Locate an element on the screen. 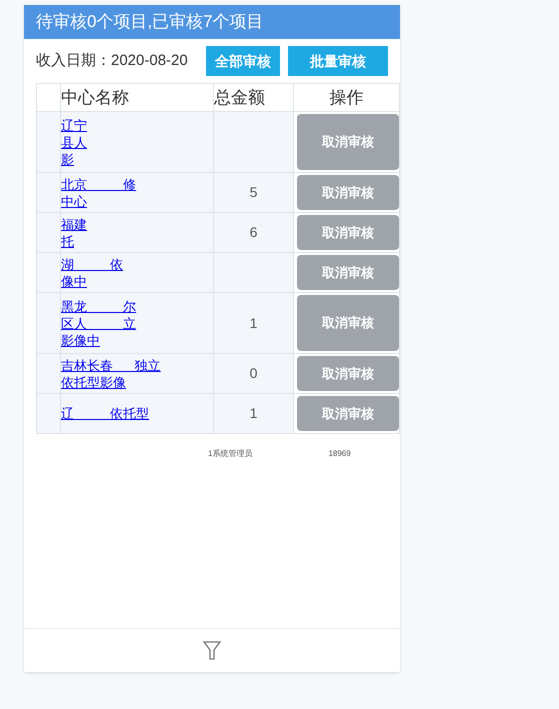 Image resolution: width=559 pixels, height=709 pixels. center-name-link: 福建 is located at coordinates (137, 224).